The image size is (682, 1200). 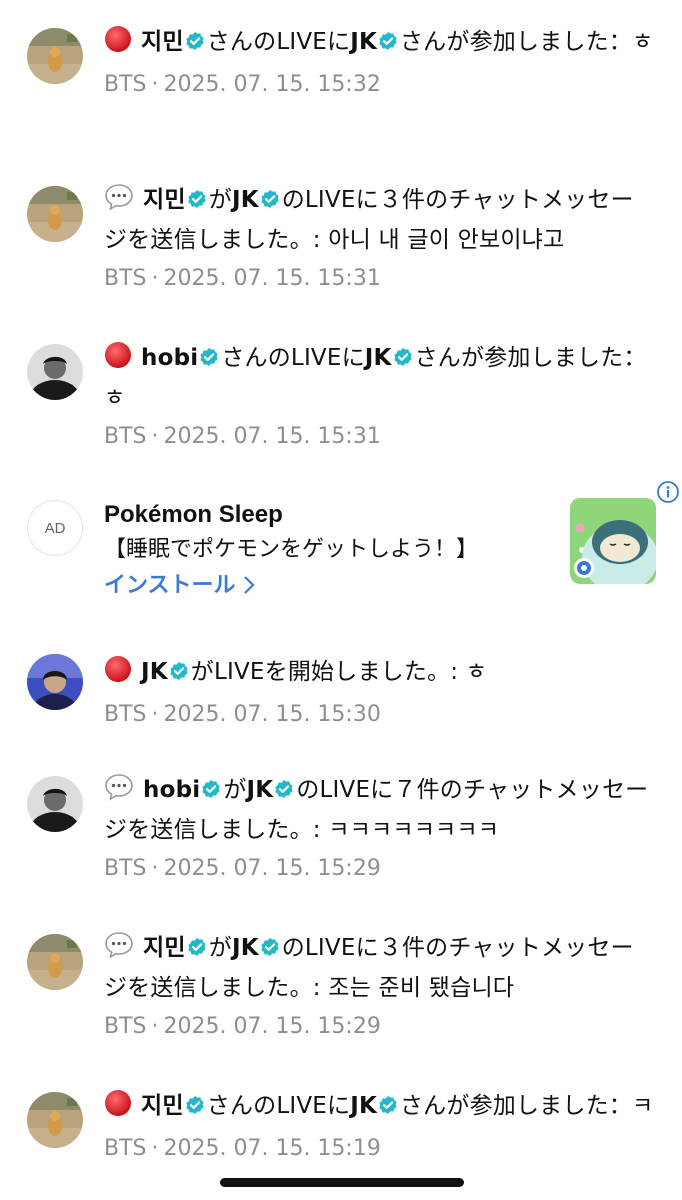 What do you see at coordinates (526, 1106) in the screenshot?
I see `message-text: さんが参加しました：ㅋ` at bounding box center [526, 1106].